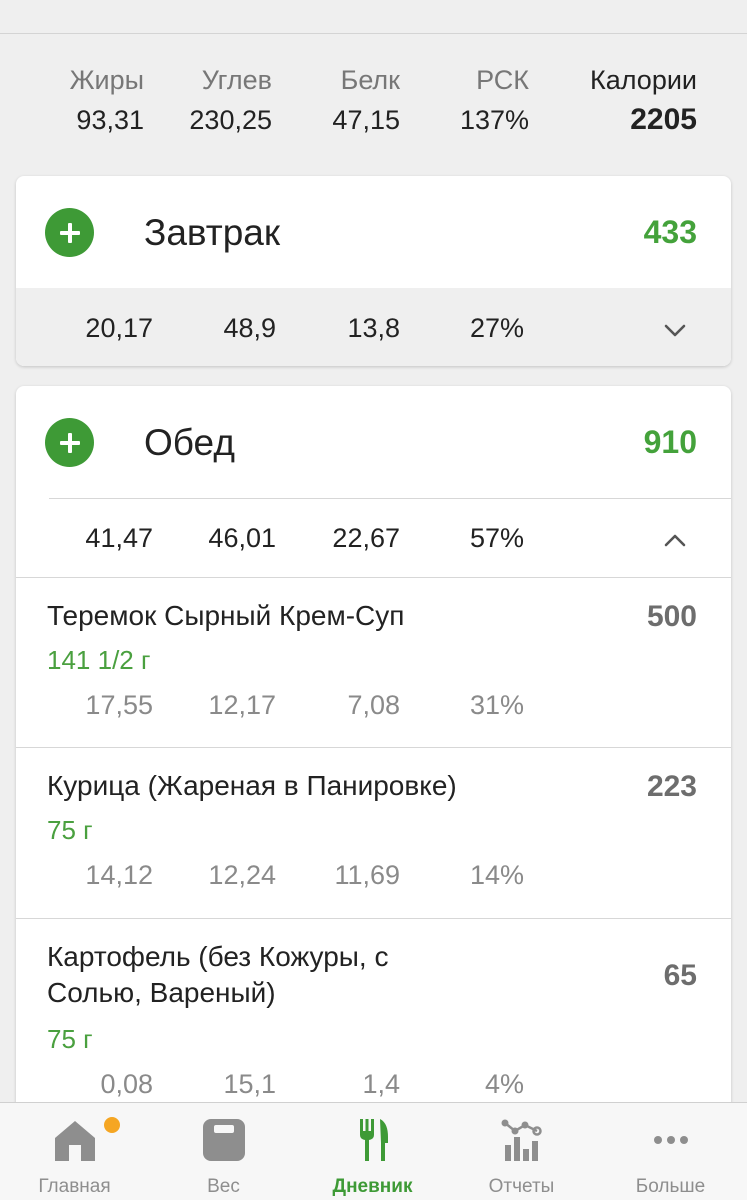 This screenshot has width=747, height=1200. Describe the element at coordinates (230, 120) in the screenshot. I see `summary-carbs-value: 230,25` at that location.